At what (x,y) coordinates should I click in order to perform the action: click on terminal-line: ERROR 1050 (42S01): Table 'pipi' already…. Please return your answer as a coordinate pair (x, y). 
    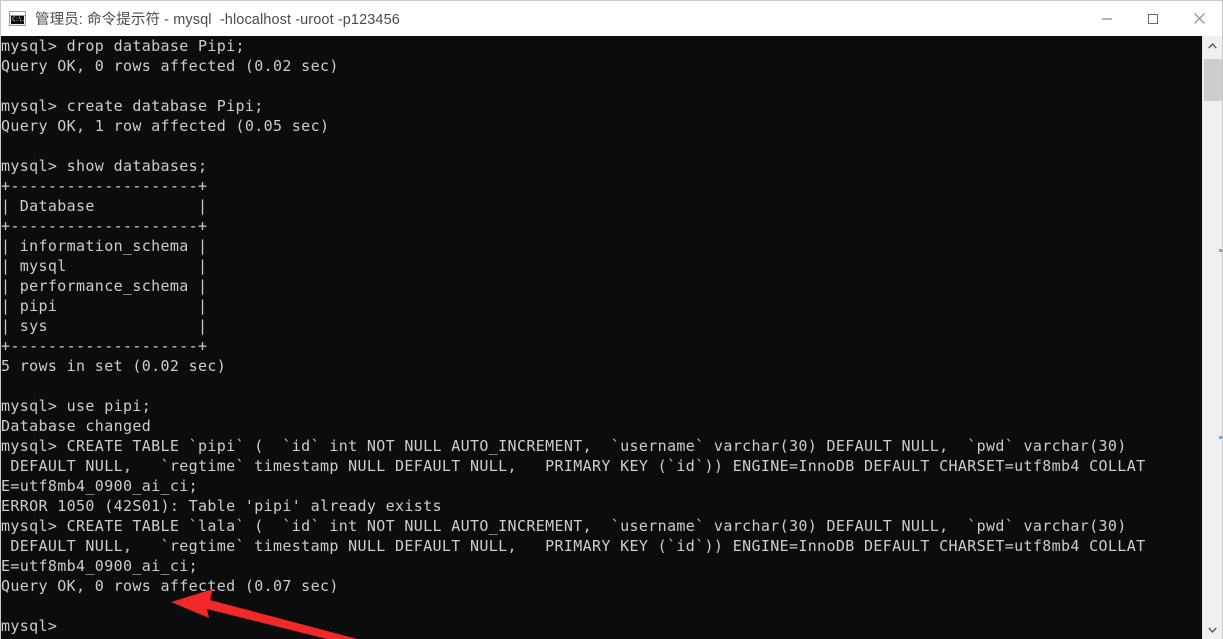
    Looking at the image, I should click on (221, 506).